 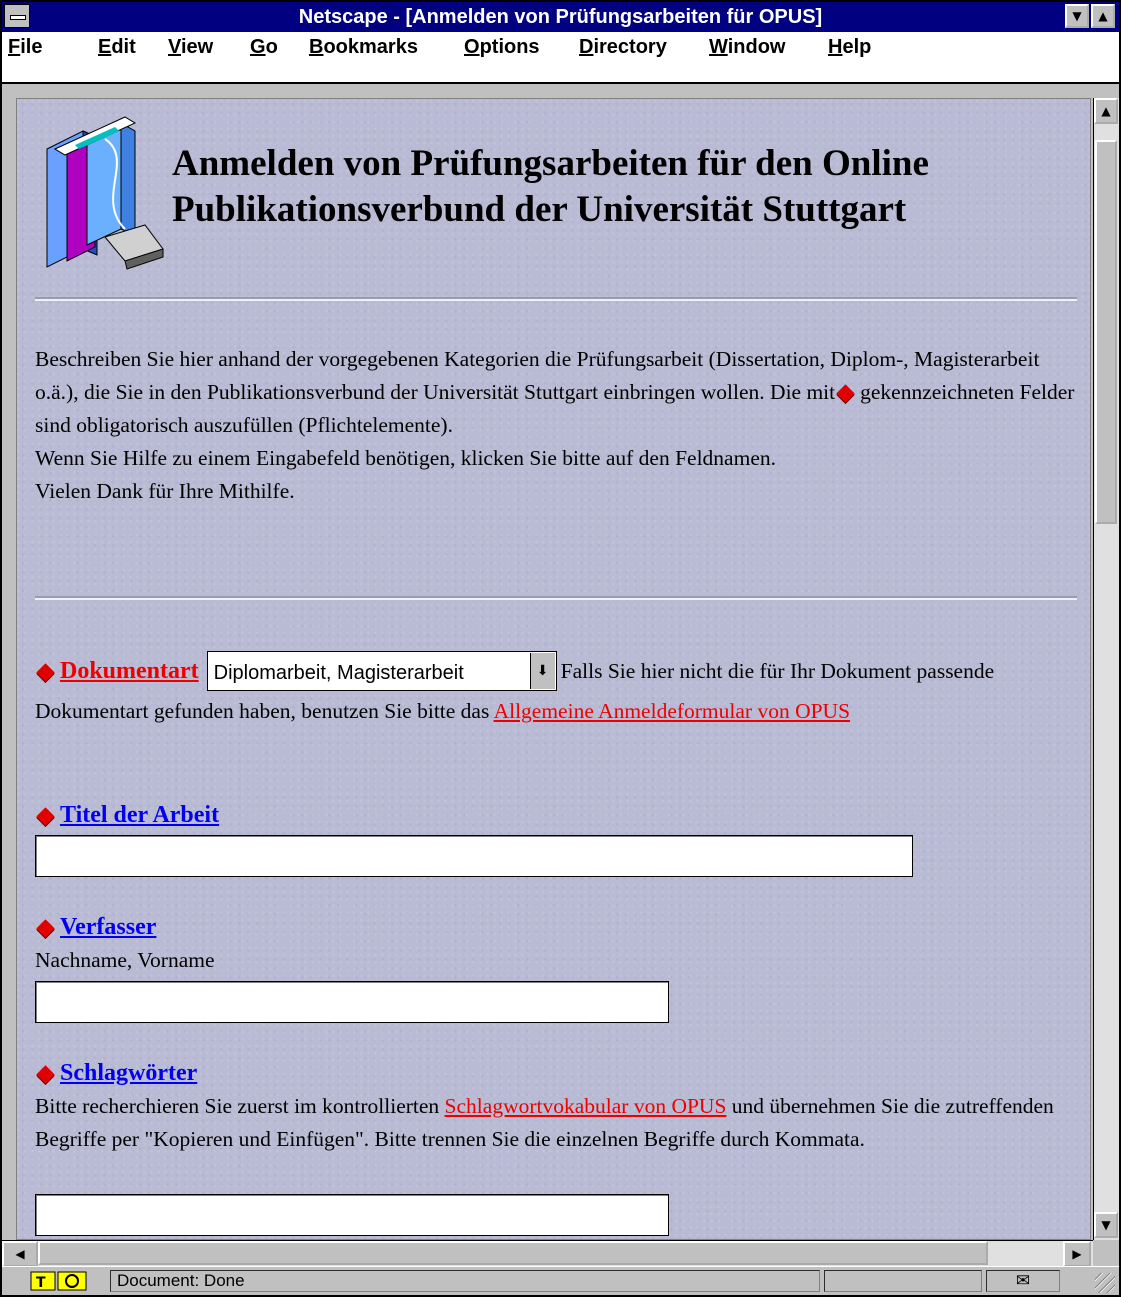 I want to click on maximize-button: ▲, so click(x=1103, y=16).